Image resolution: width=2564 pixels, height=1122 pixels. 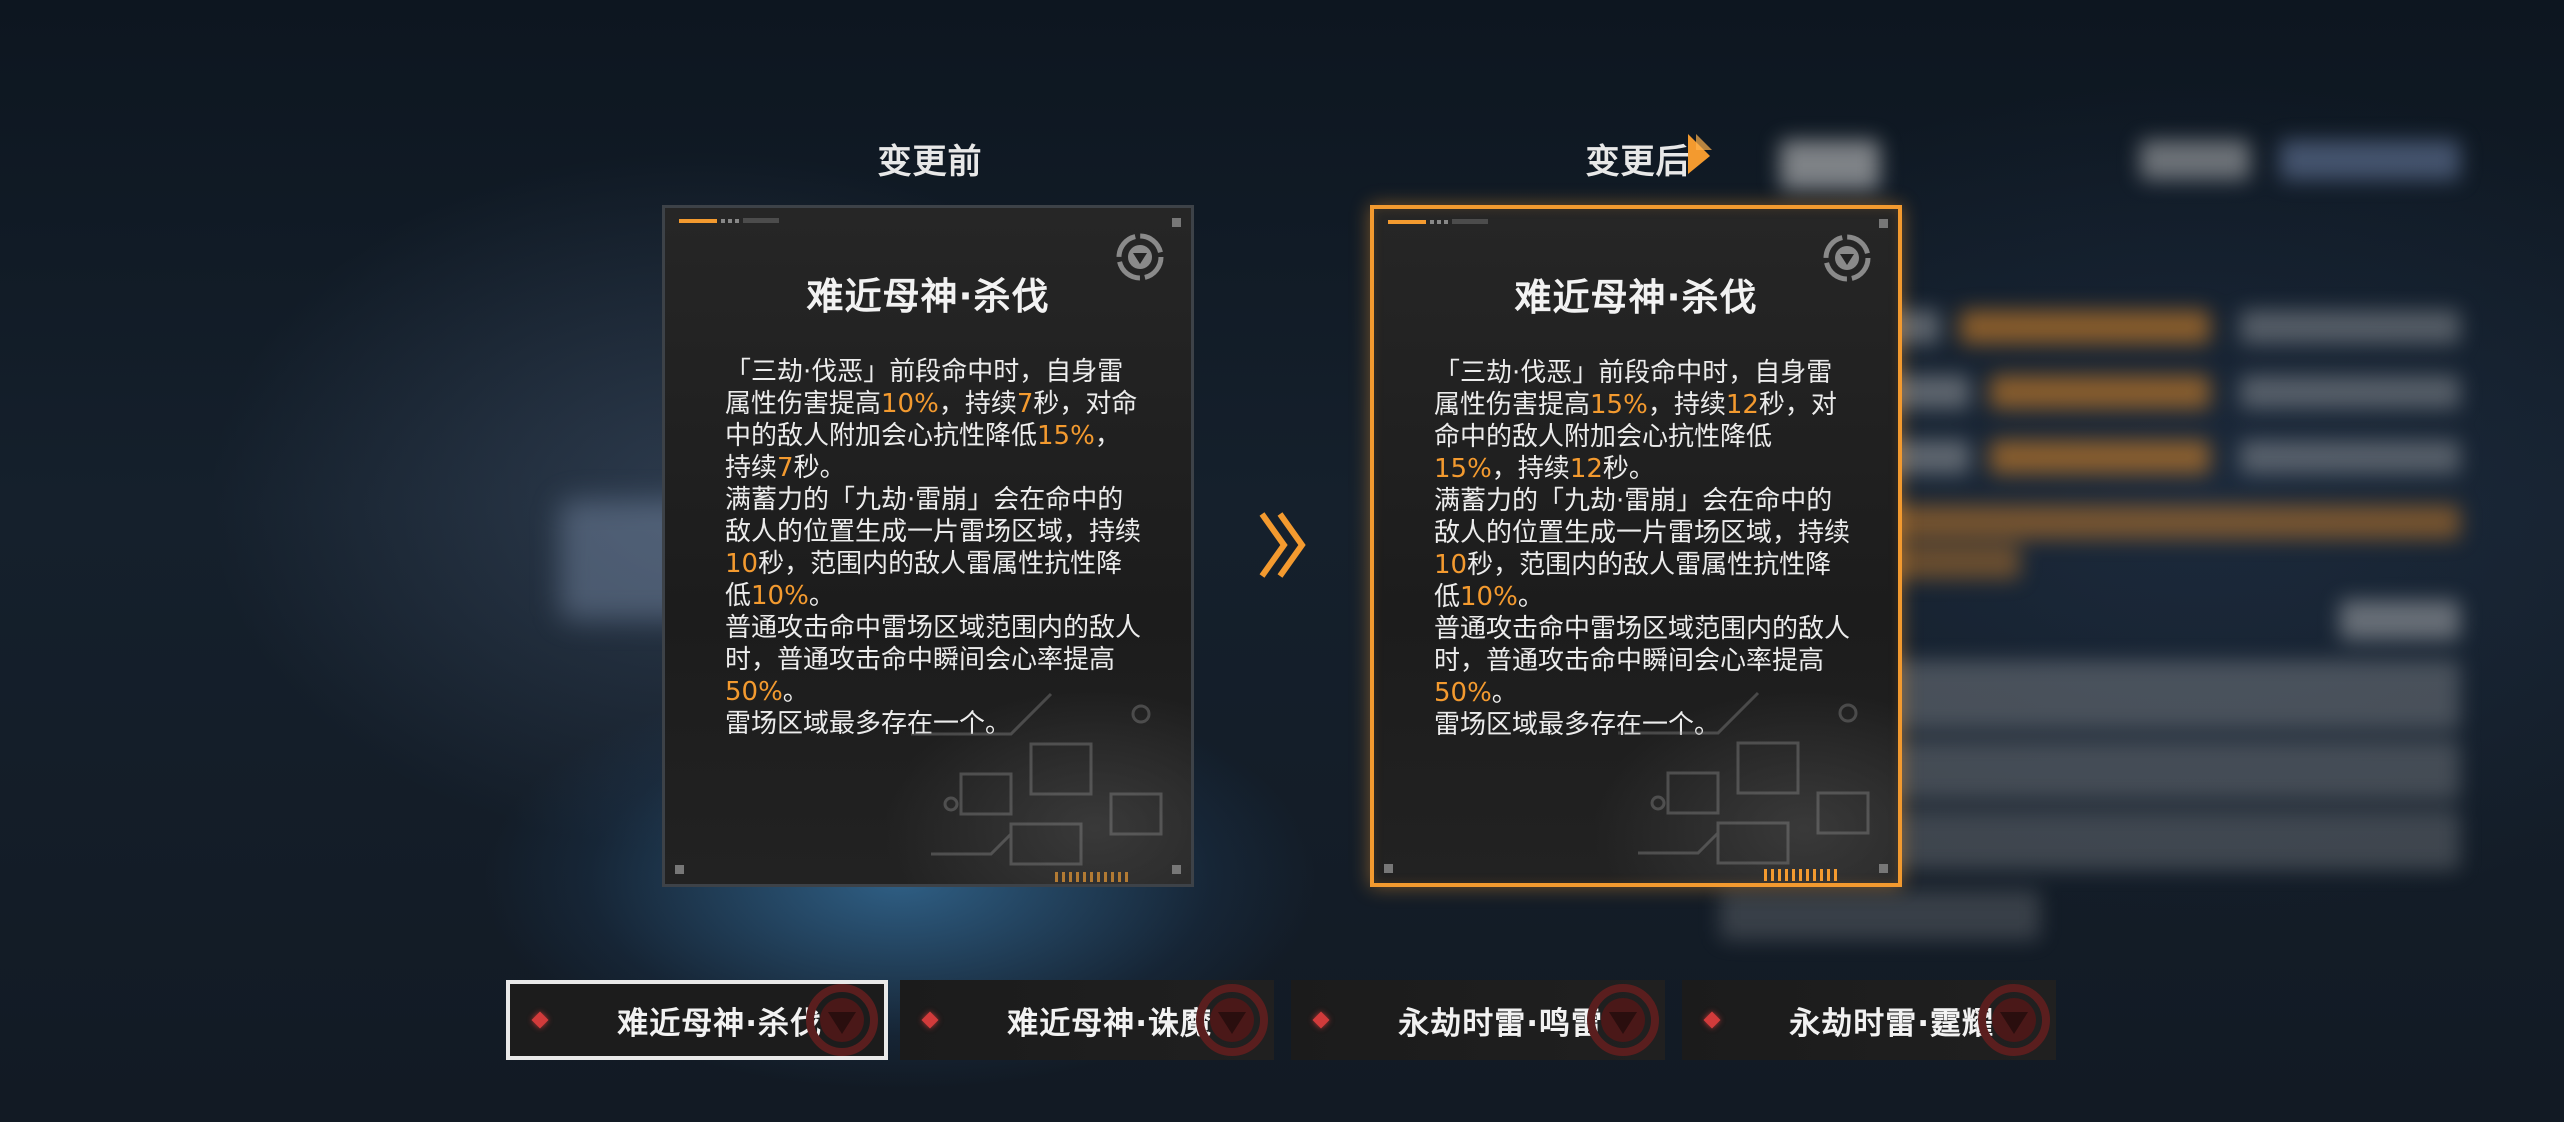 What do you see at coordinates (1638, 162) in the screenshot?
I see `after-heading: 变更后` at bounding box center [1638, 162].